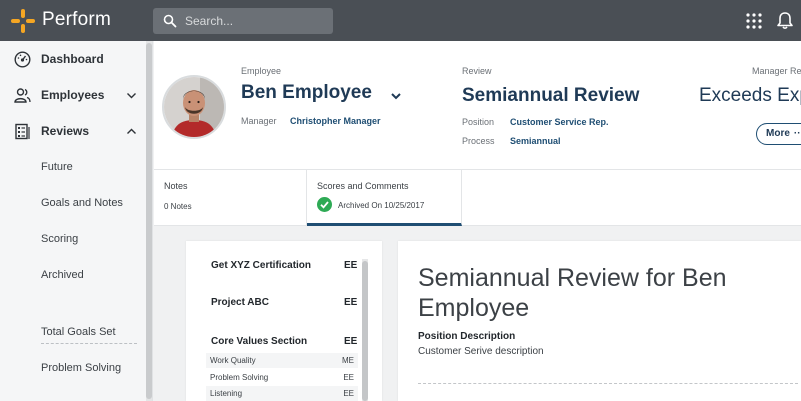 This screenshot has height=401, width=801. Describe the element at coordinates (306, 92) in the screenshot. I see `employee-name: Ben Employee` at that location.